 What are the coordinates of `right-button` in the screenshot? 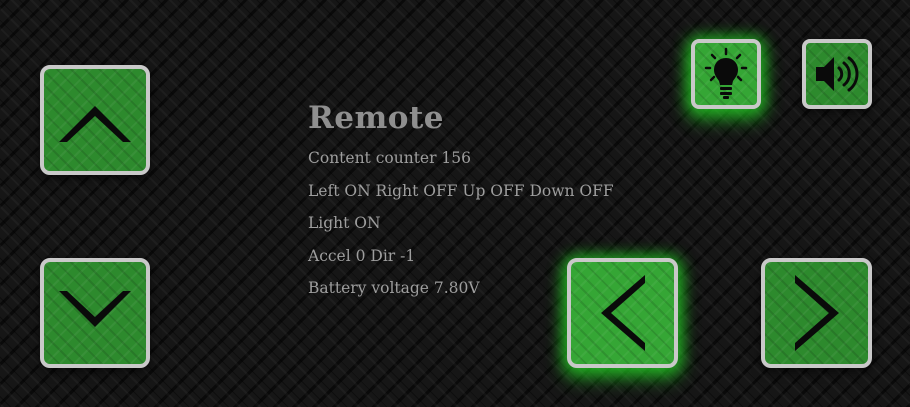 It's located at (816, 313).